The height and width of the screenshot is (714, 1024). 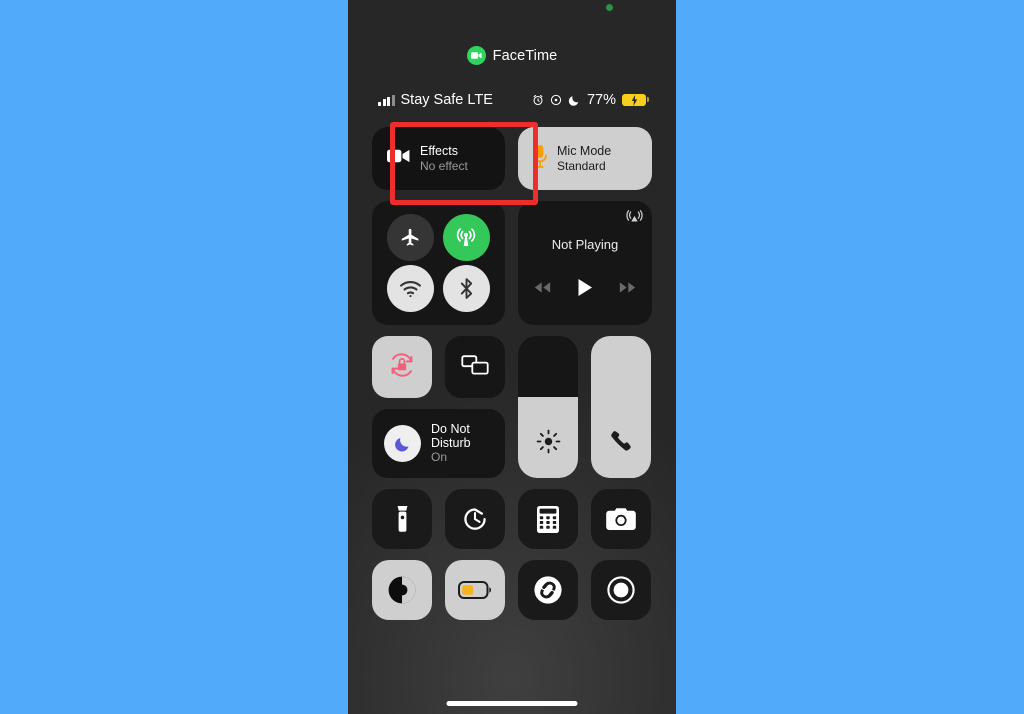 What do you see at coordinates (512, 100) in the screenshot?
I see `status-bar: Stay Safe LTE 77%` at bounding box center [512, 100].